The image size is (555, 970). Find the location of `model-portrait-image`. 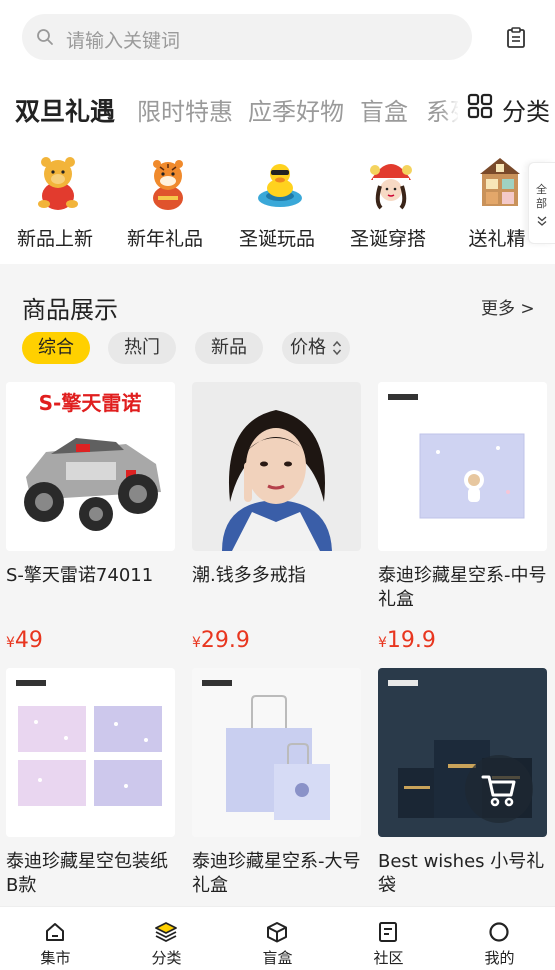

model-portrait-image is located at coordinates (276, 466).